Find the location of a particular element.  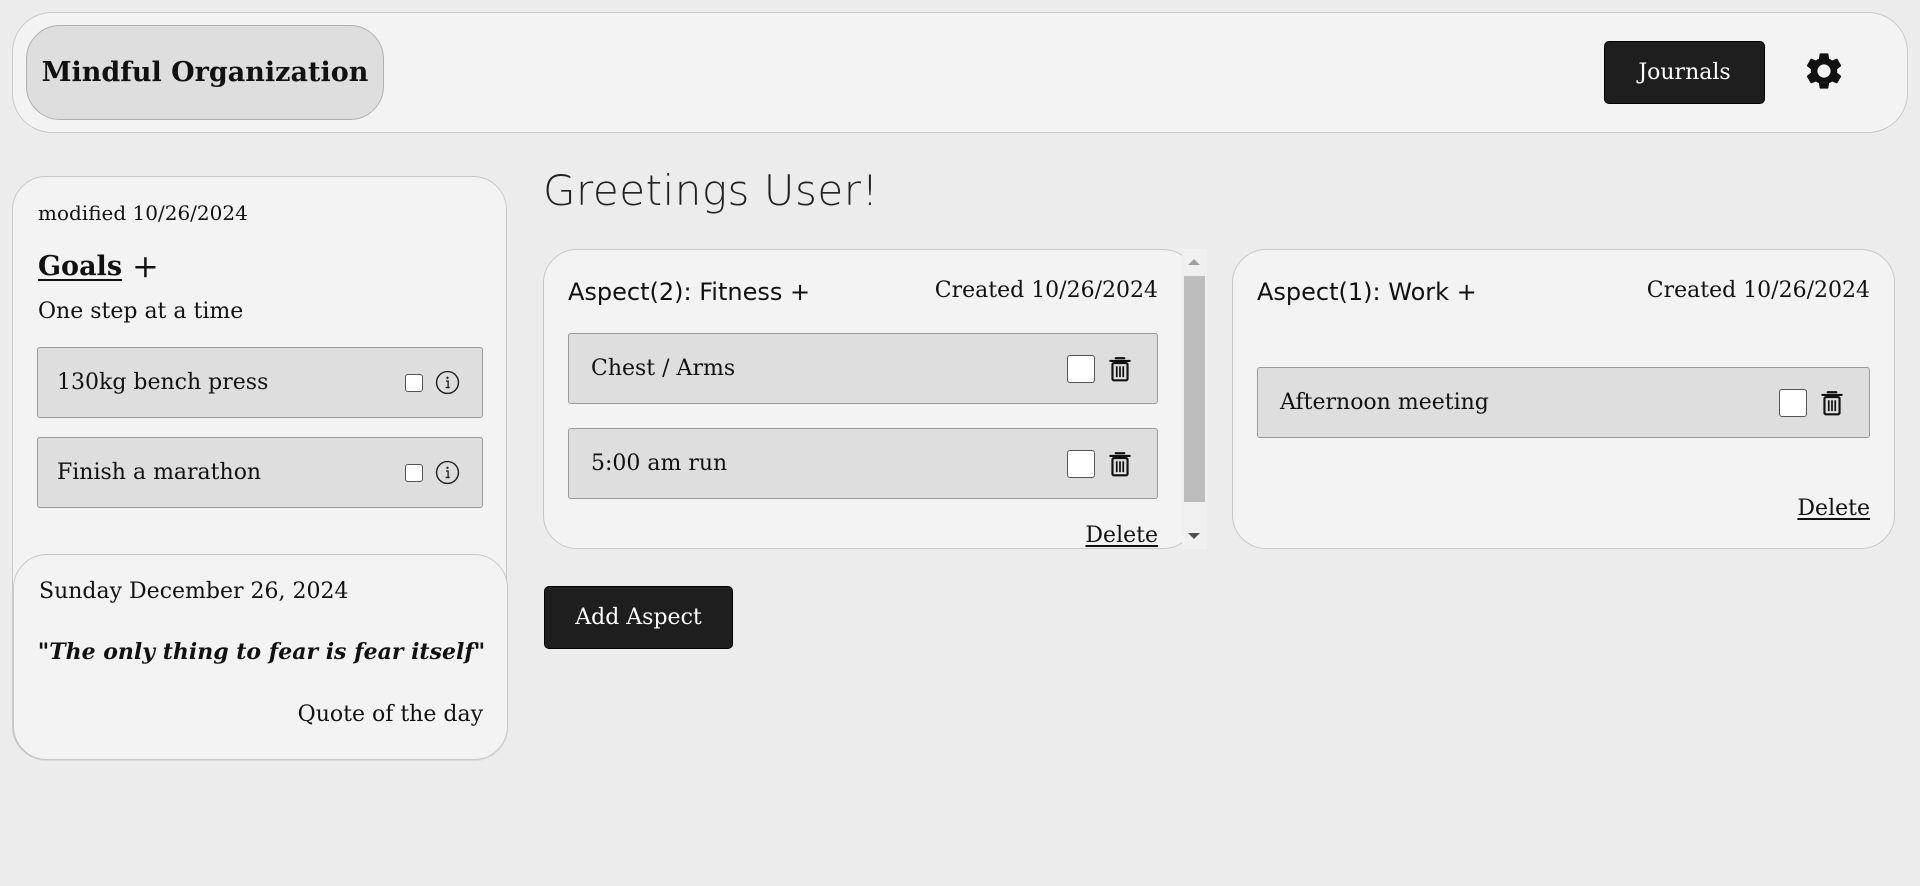

quote-label: Quote of the day is located at coordinates (390, 714).